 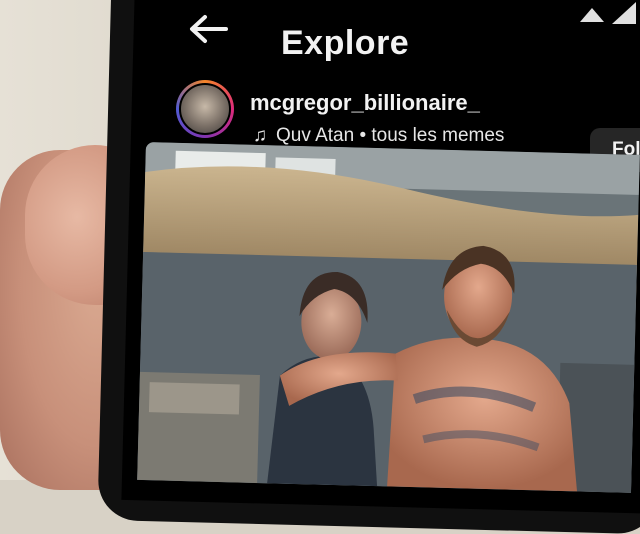 I want to click on wifi-icon, so click(x=592, y=15).